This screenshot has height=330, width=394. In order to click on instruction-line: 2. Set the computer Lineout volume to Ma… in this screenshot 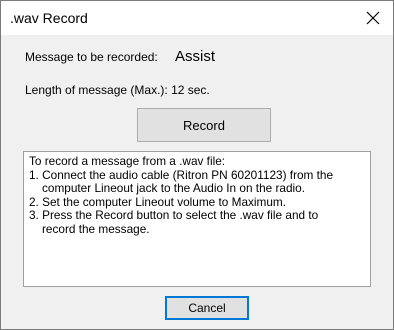, I will do `click(158, 201)`.